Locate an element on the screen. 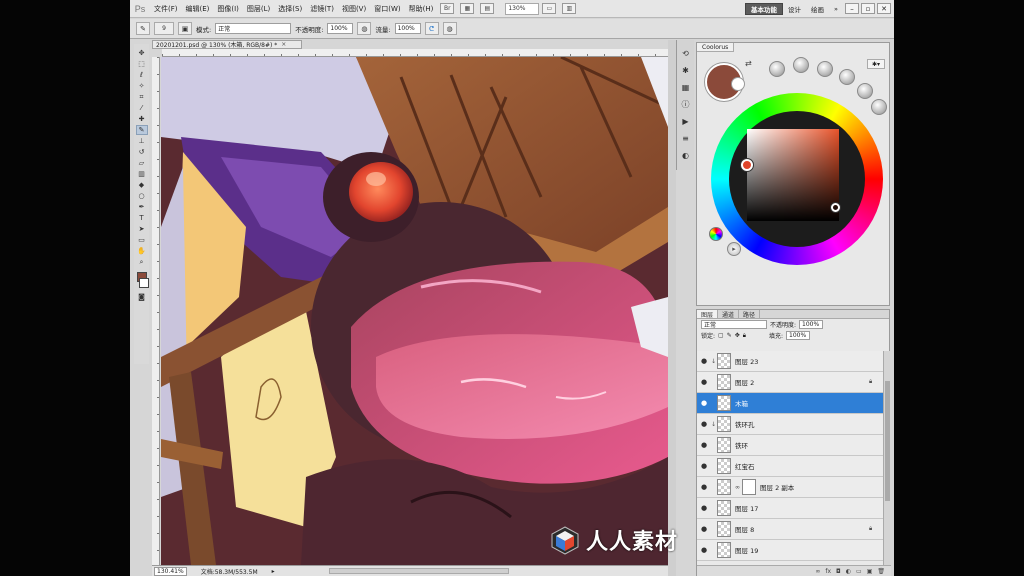 This screenshot has height=576, width=1024. lock-transparency-icon: ▢ is located at coordinates (721, 335).